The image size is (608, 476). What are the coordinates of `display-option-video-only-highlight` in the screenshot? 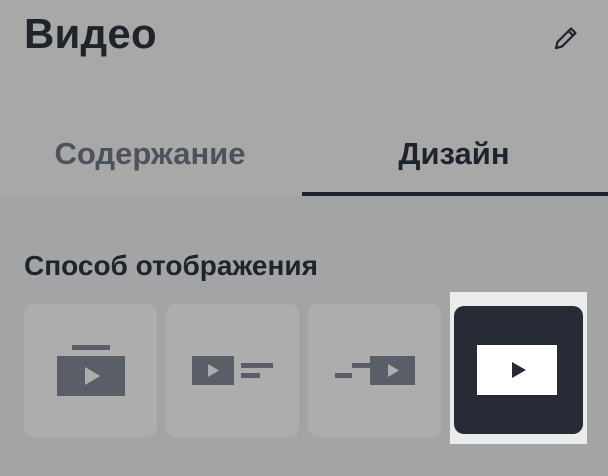 It's located at (518, 368).